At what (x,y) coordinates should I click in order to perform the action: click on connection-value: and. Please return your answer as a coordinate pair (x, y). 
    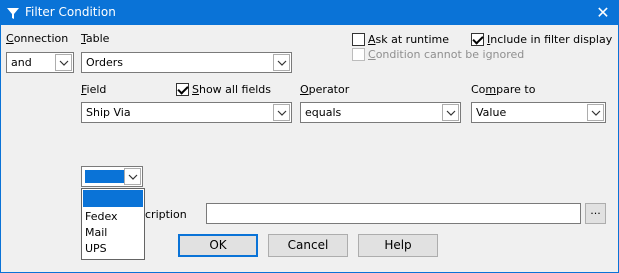
    Looking at the image, I should click on (21, 62).